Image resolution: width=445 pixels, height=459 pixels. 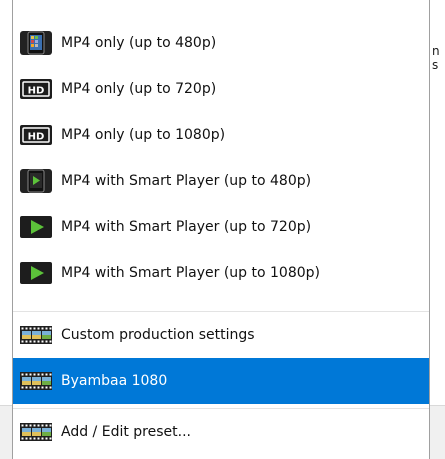 What do you see at coordinates (437, 229) in the screenshot?
I see `background-window-right: n s` at bounding box center [437, 229].